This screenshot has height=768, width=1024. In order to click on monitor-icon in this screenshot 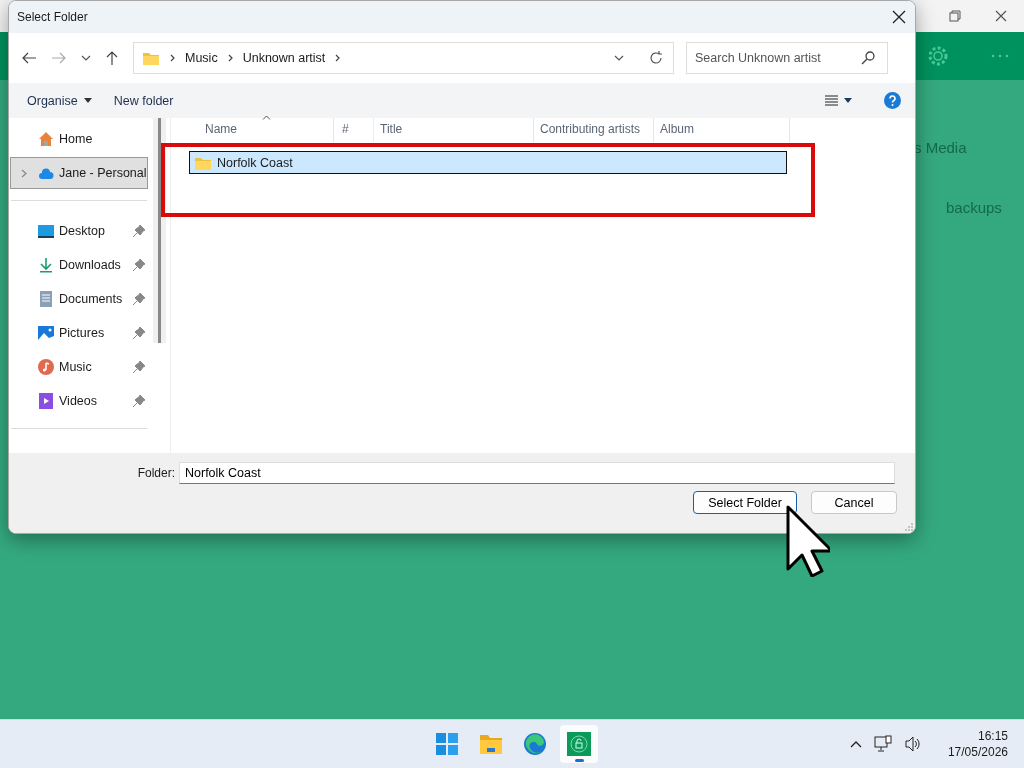, I will do `click(46, 231)`.